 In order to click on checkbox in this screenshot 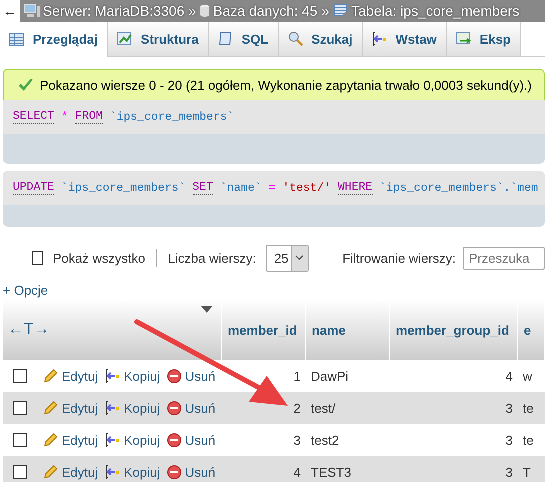, I will do `click(37, 258)`.